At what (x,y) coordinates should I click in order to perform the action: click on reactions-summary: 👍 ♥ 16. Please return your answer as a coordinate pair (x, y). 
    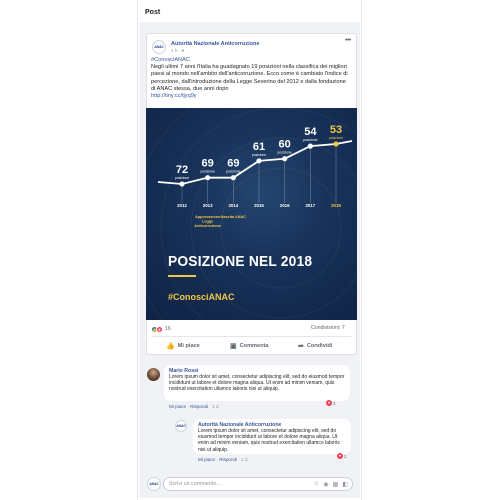
    Looking at the image, I should click on (161, 329).